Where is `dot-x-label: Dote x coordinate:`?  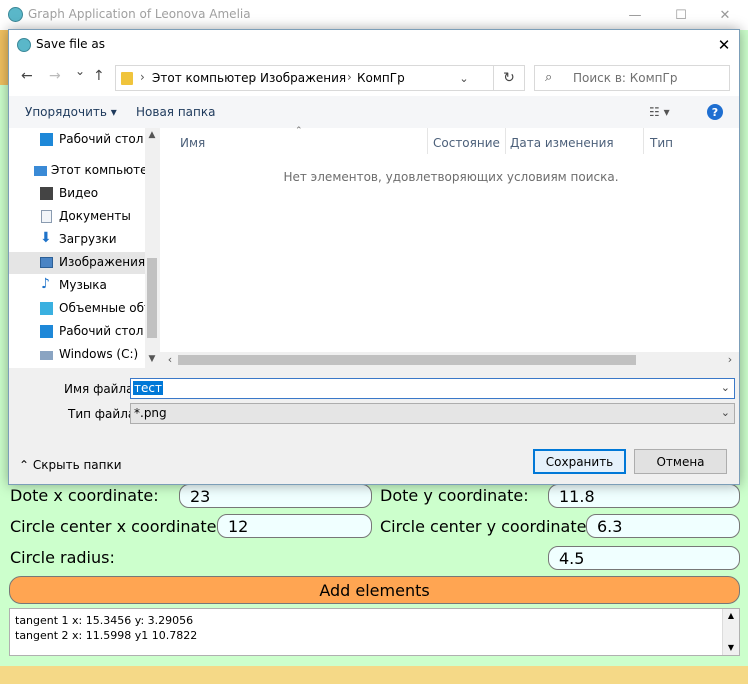 dot-x-label: Dote x coordinate: is located at coordinates (84, 495).